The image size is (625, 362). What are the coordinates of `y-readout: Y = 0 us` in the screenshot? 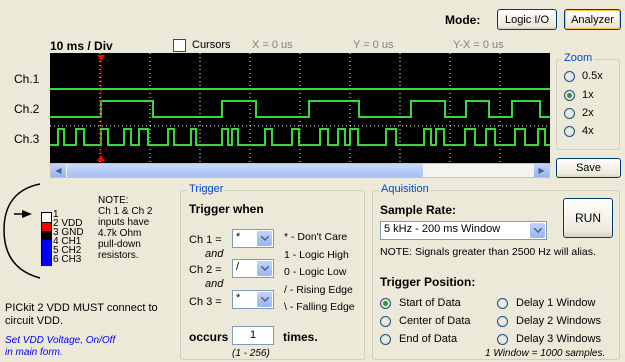 It's located at (373, 45).